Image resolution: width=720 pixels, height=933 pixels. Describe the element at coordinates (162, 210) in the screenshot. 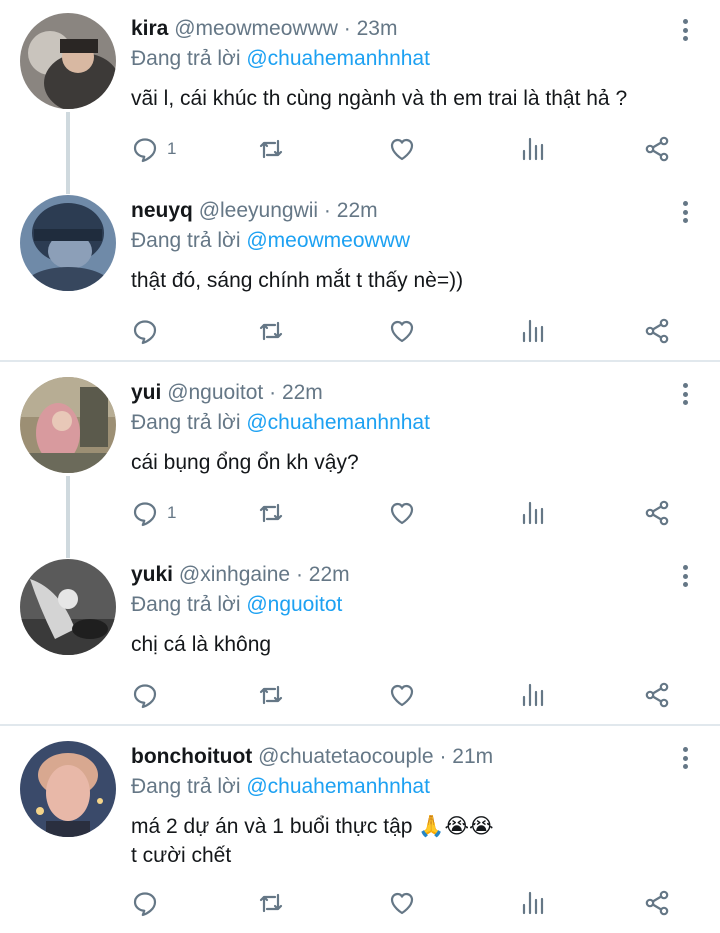

I see `display-name: neuyq` at that location.